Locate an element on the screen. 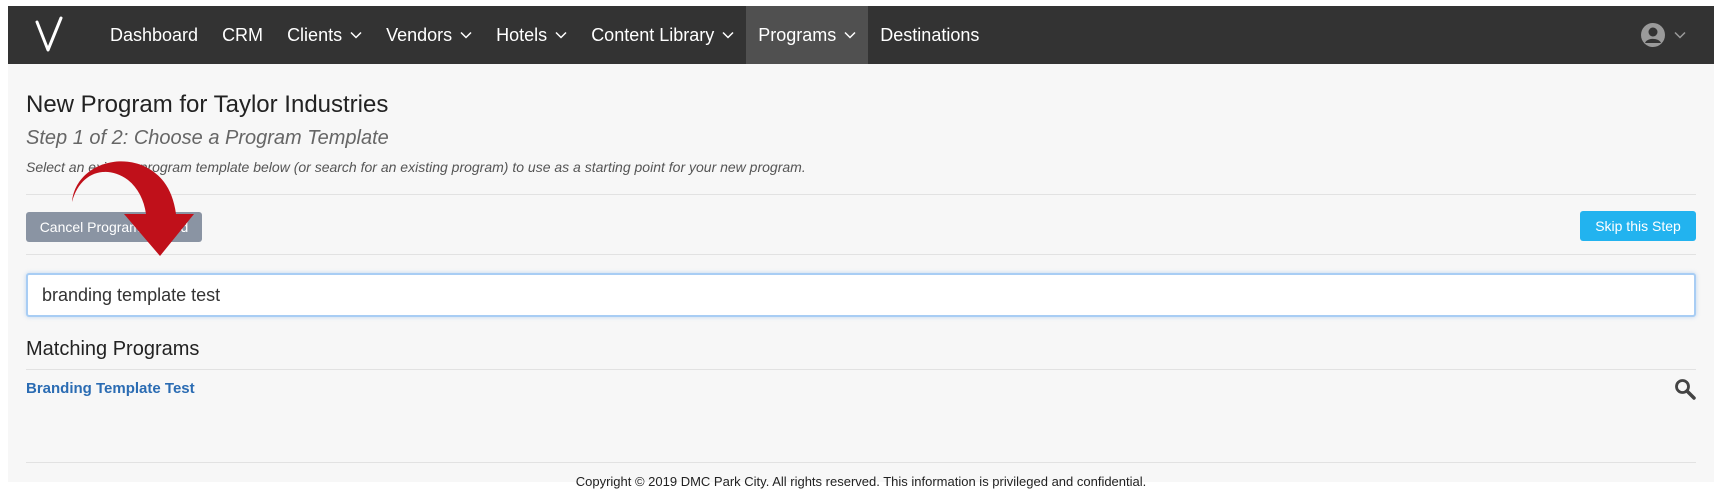  nav-item-vendors: Vendors is located at coordinates (429, 35).